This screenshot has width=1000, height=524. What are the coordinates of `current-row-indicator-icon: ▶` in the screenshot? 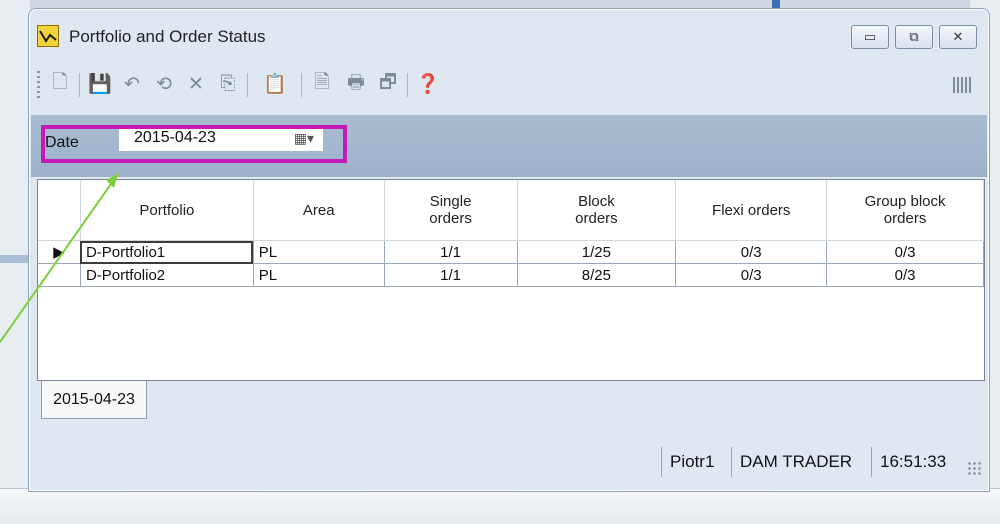 It's located at (59, 252).